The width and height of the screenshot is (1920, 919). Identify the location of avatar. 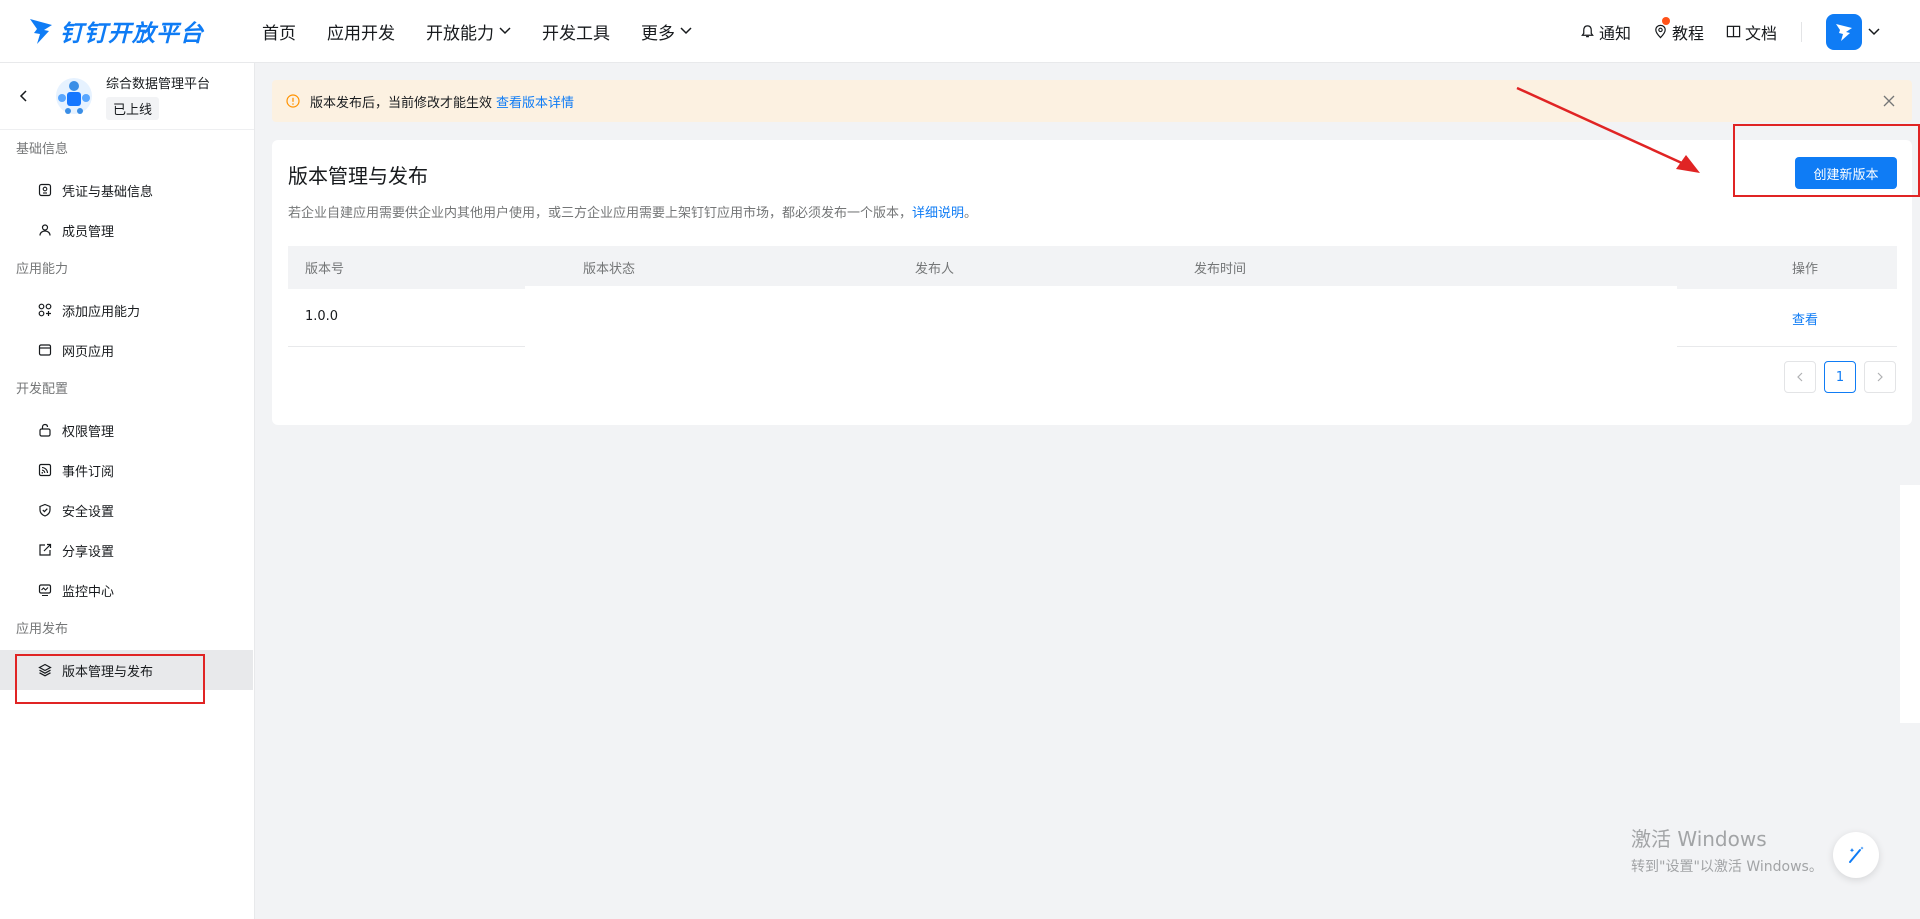
(1844, 31).